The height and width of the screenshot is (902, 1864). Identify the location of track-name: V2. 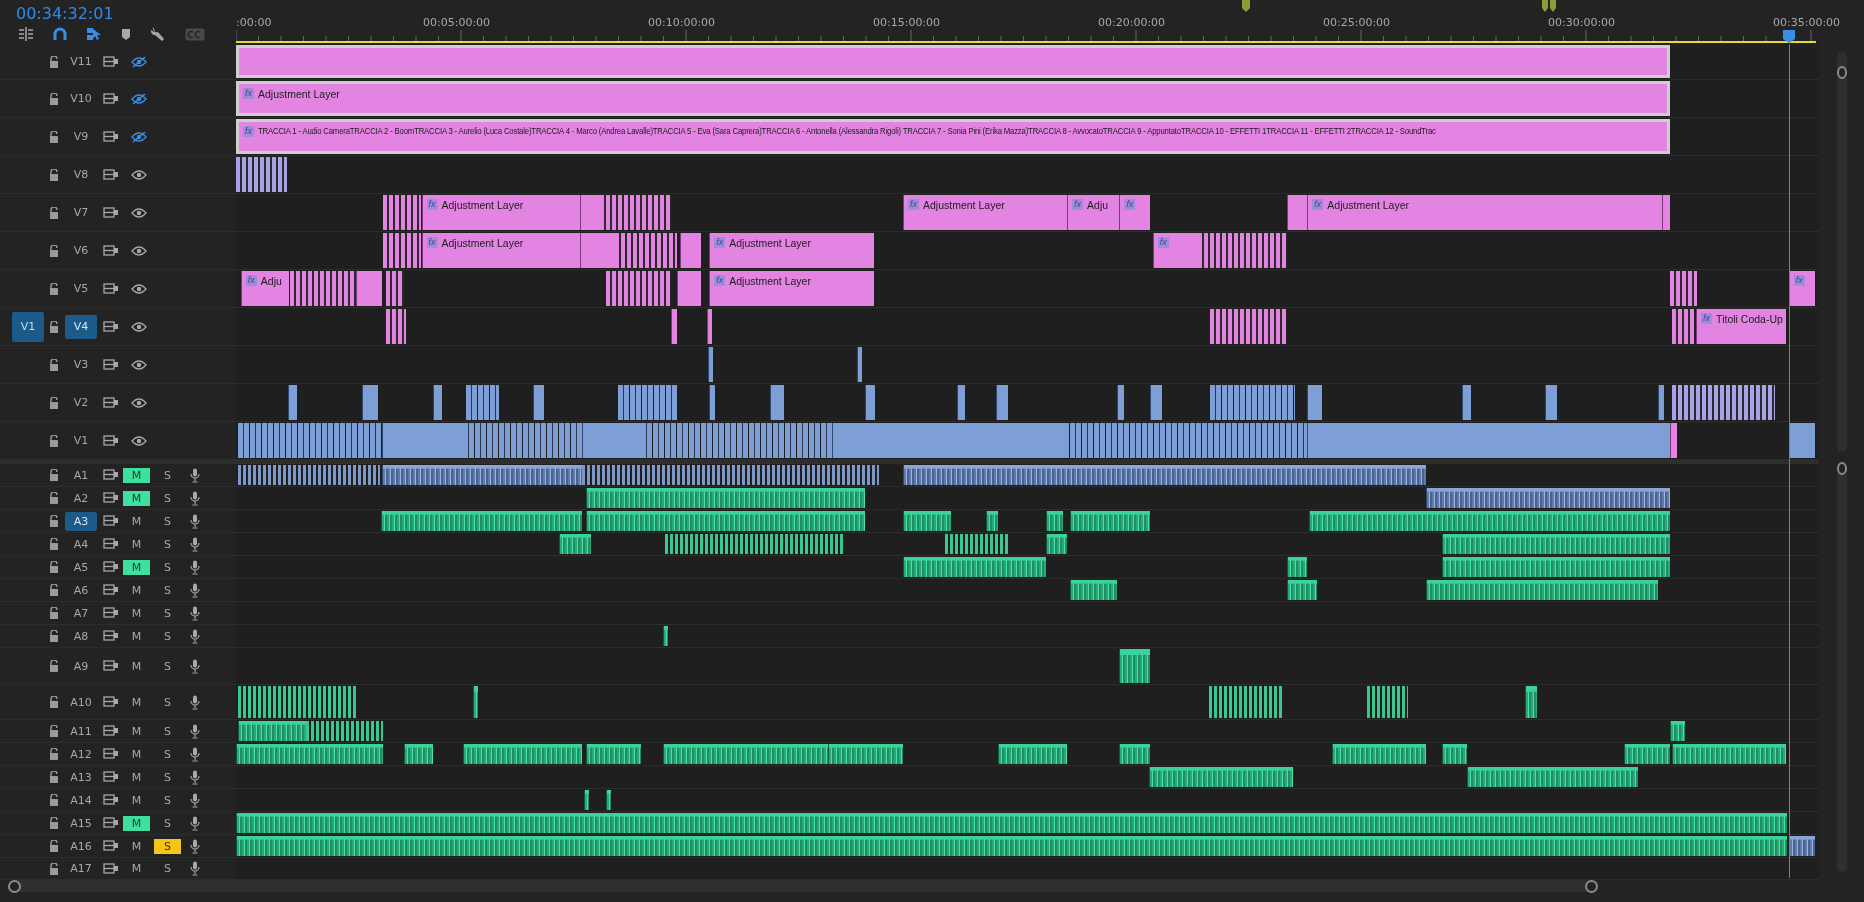
(81, 402).